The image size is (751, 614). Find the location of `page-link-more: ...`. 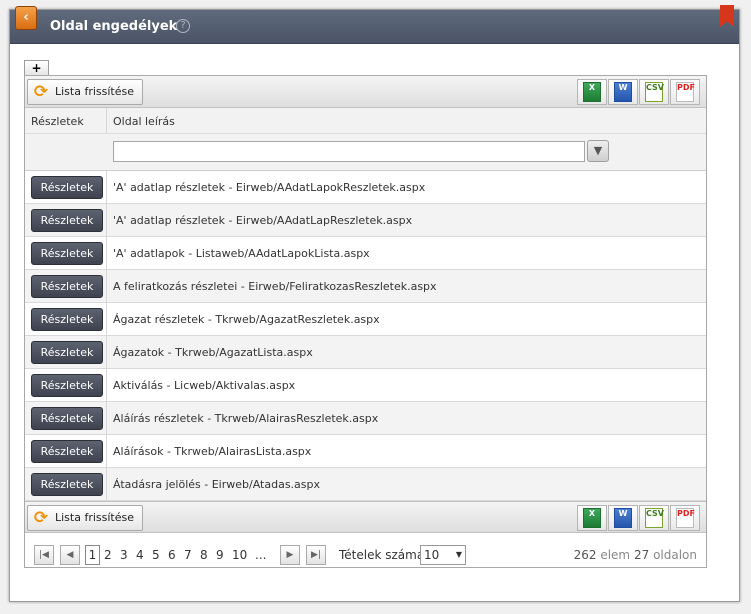

page-link-more: ... is located at coordinates (260, 555).